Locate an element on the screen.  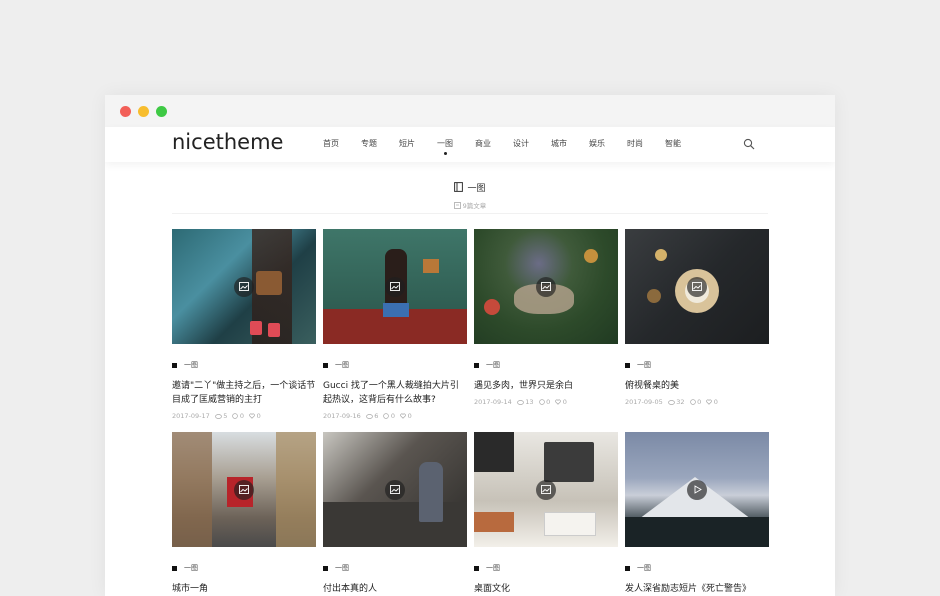
window-titlebar is located at coordinates (470, 111).